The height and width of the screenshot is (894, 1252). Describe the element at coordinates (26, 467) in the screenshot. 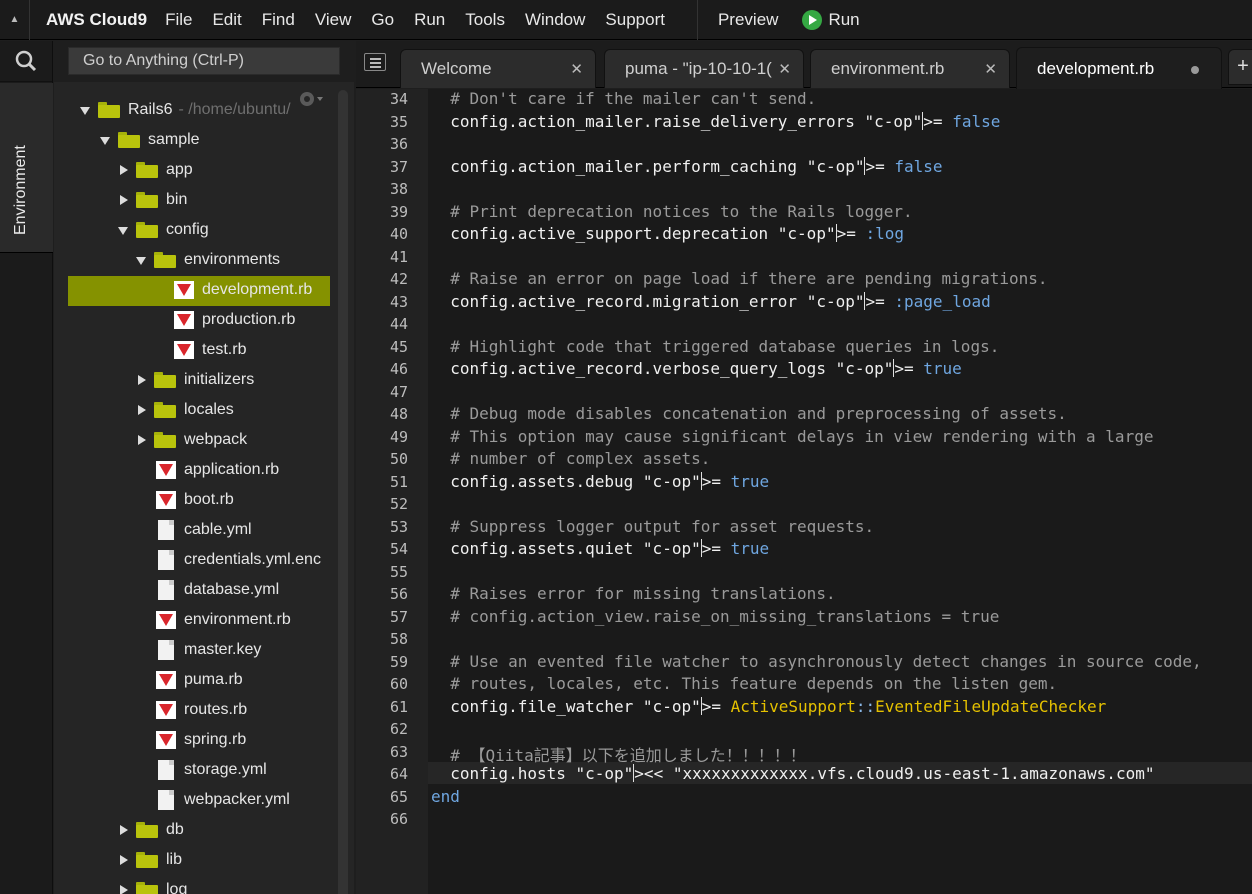

I see `left-rail: Environment` at that location.